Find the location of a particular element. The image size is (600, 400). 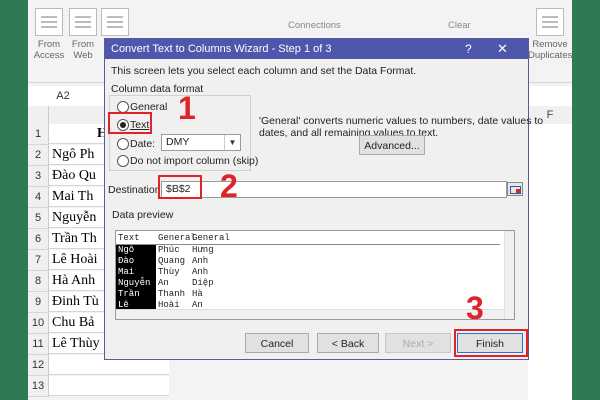

grid-area is located at coordinates (550, 262).